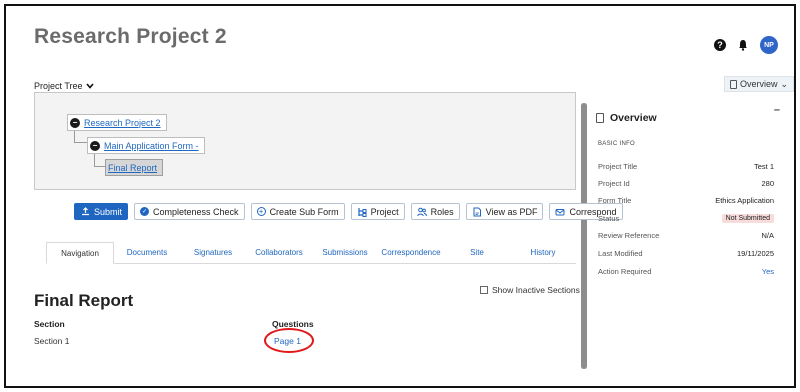 The width and height of the screenshot is (800, 392). Describe the element at coordinates (147, 252) in the screenshot. I see `tab-documents: Documents` at that location.